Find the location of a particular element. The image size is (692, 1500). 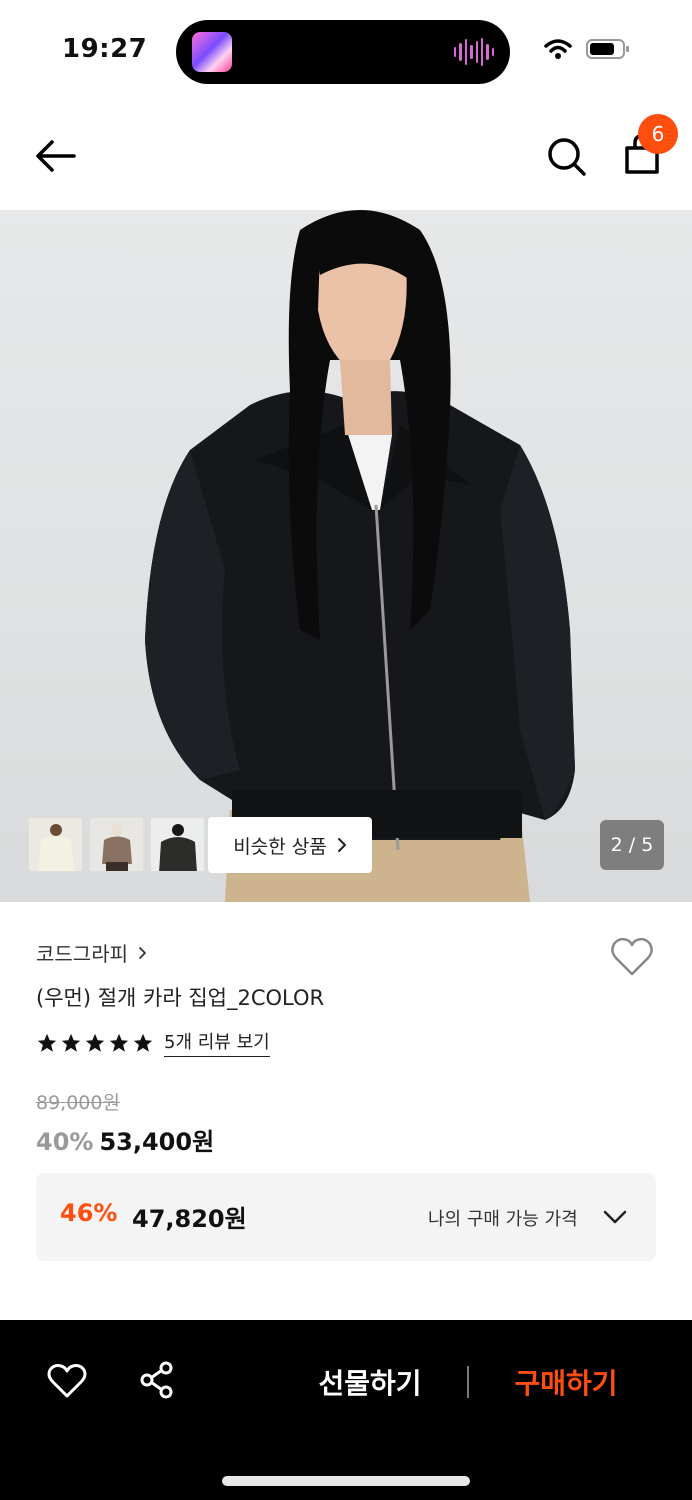

sale-price: 53,400원 is located at coordinates (157, 1142).